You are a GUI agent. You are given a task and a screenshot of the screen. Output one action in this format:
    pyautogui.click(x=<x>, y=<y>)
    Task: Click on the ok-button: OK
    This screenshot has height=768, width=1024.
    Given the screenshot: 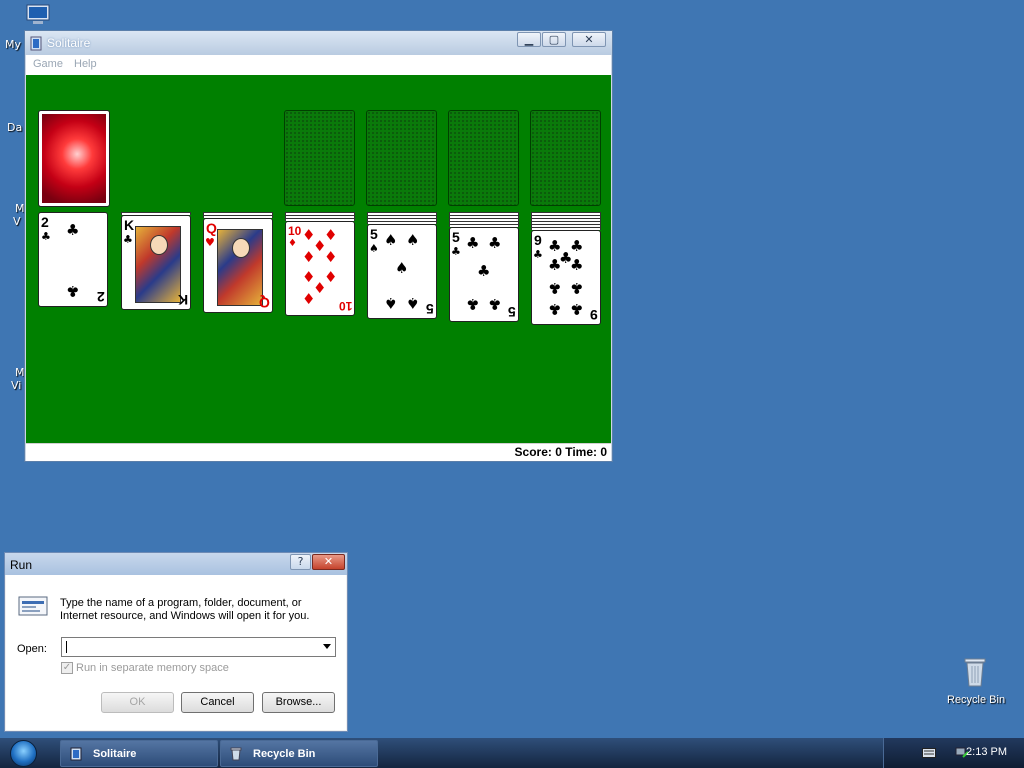 What is the action you would take?
    pyautogui.click(x=137, y=702)
    